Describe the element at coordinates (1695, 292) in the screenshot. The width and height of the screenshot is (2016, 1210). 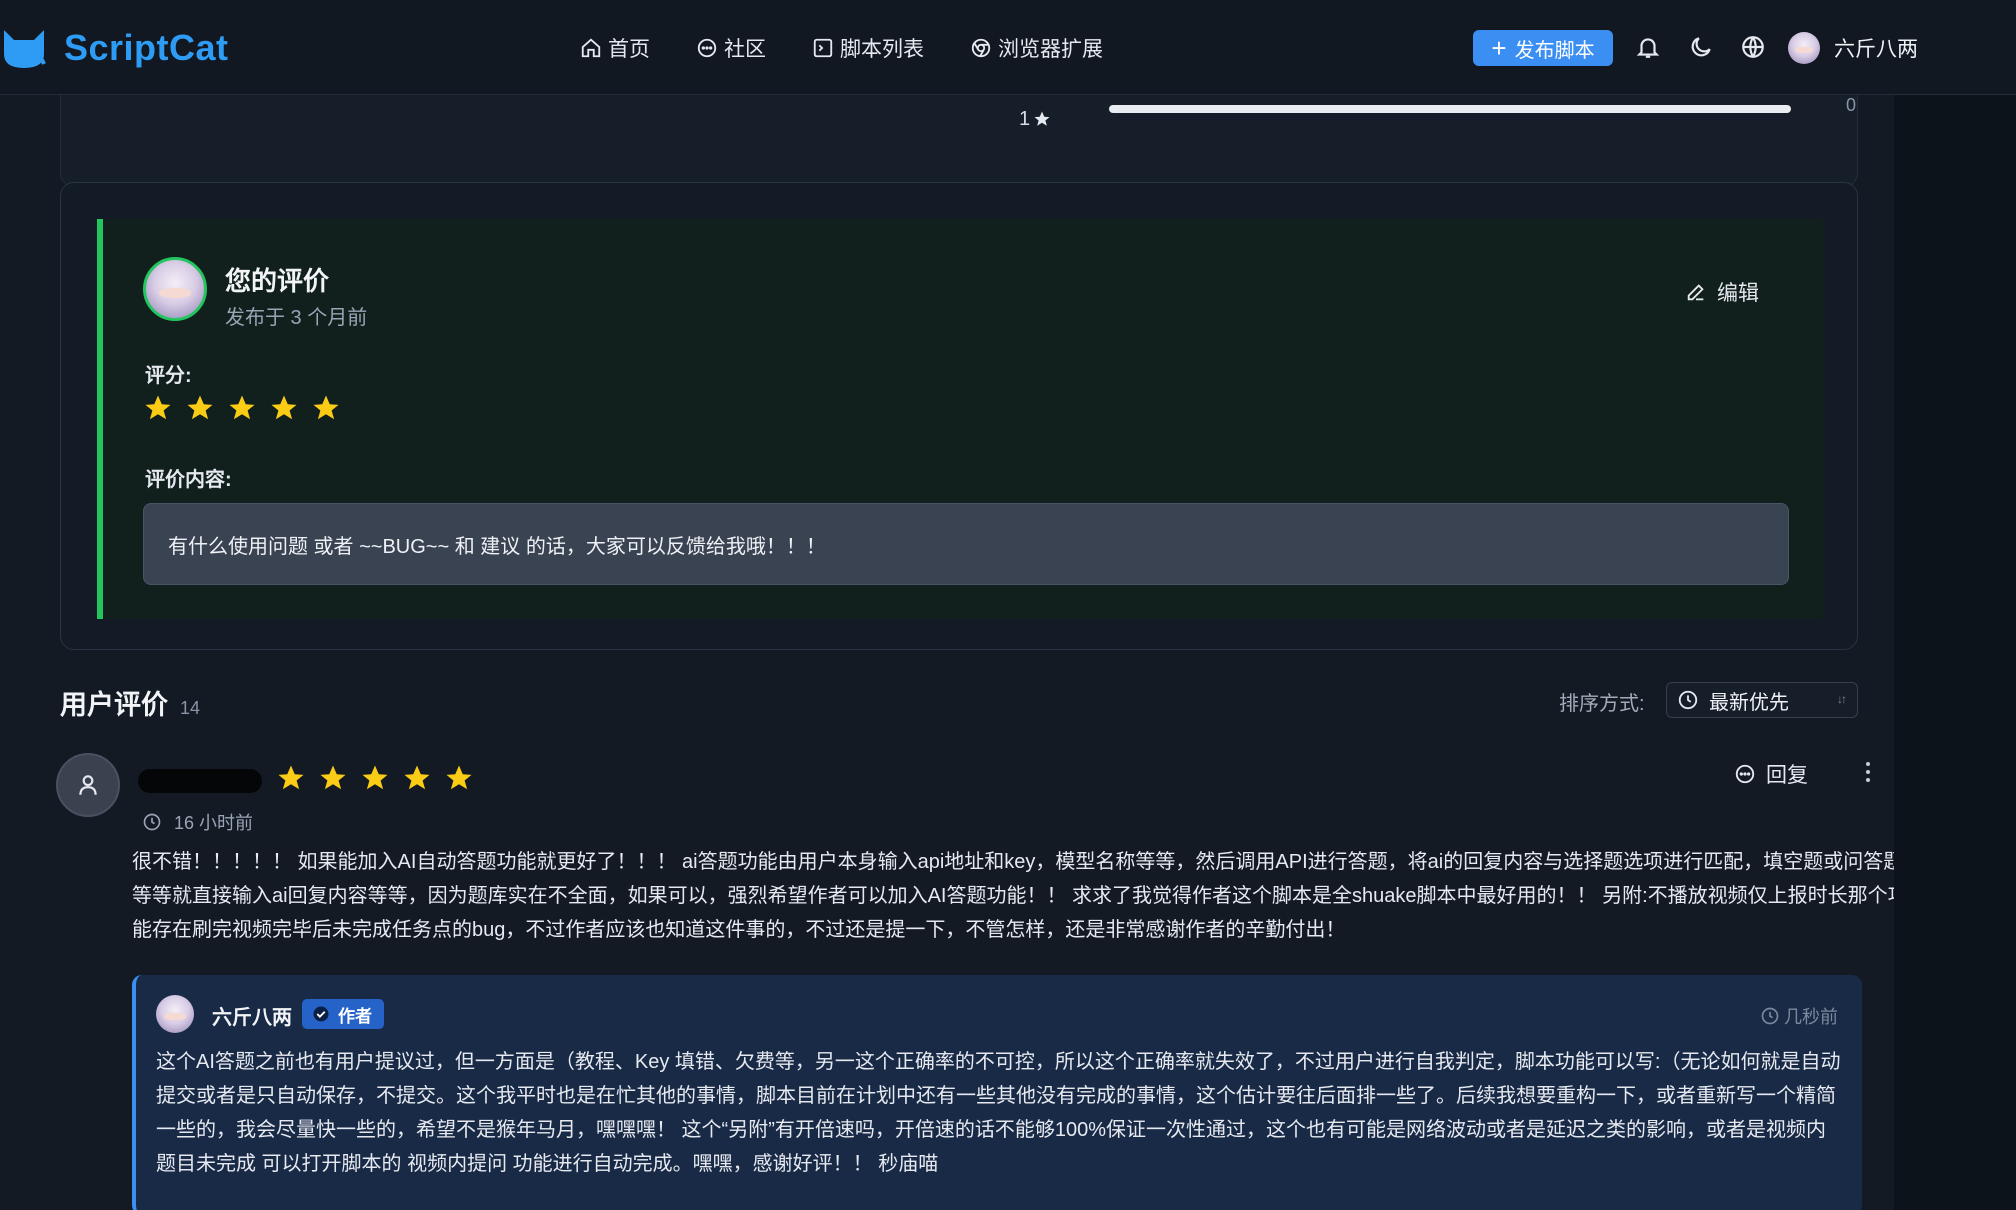
I see `pencil-icon` at that location.